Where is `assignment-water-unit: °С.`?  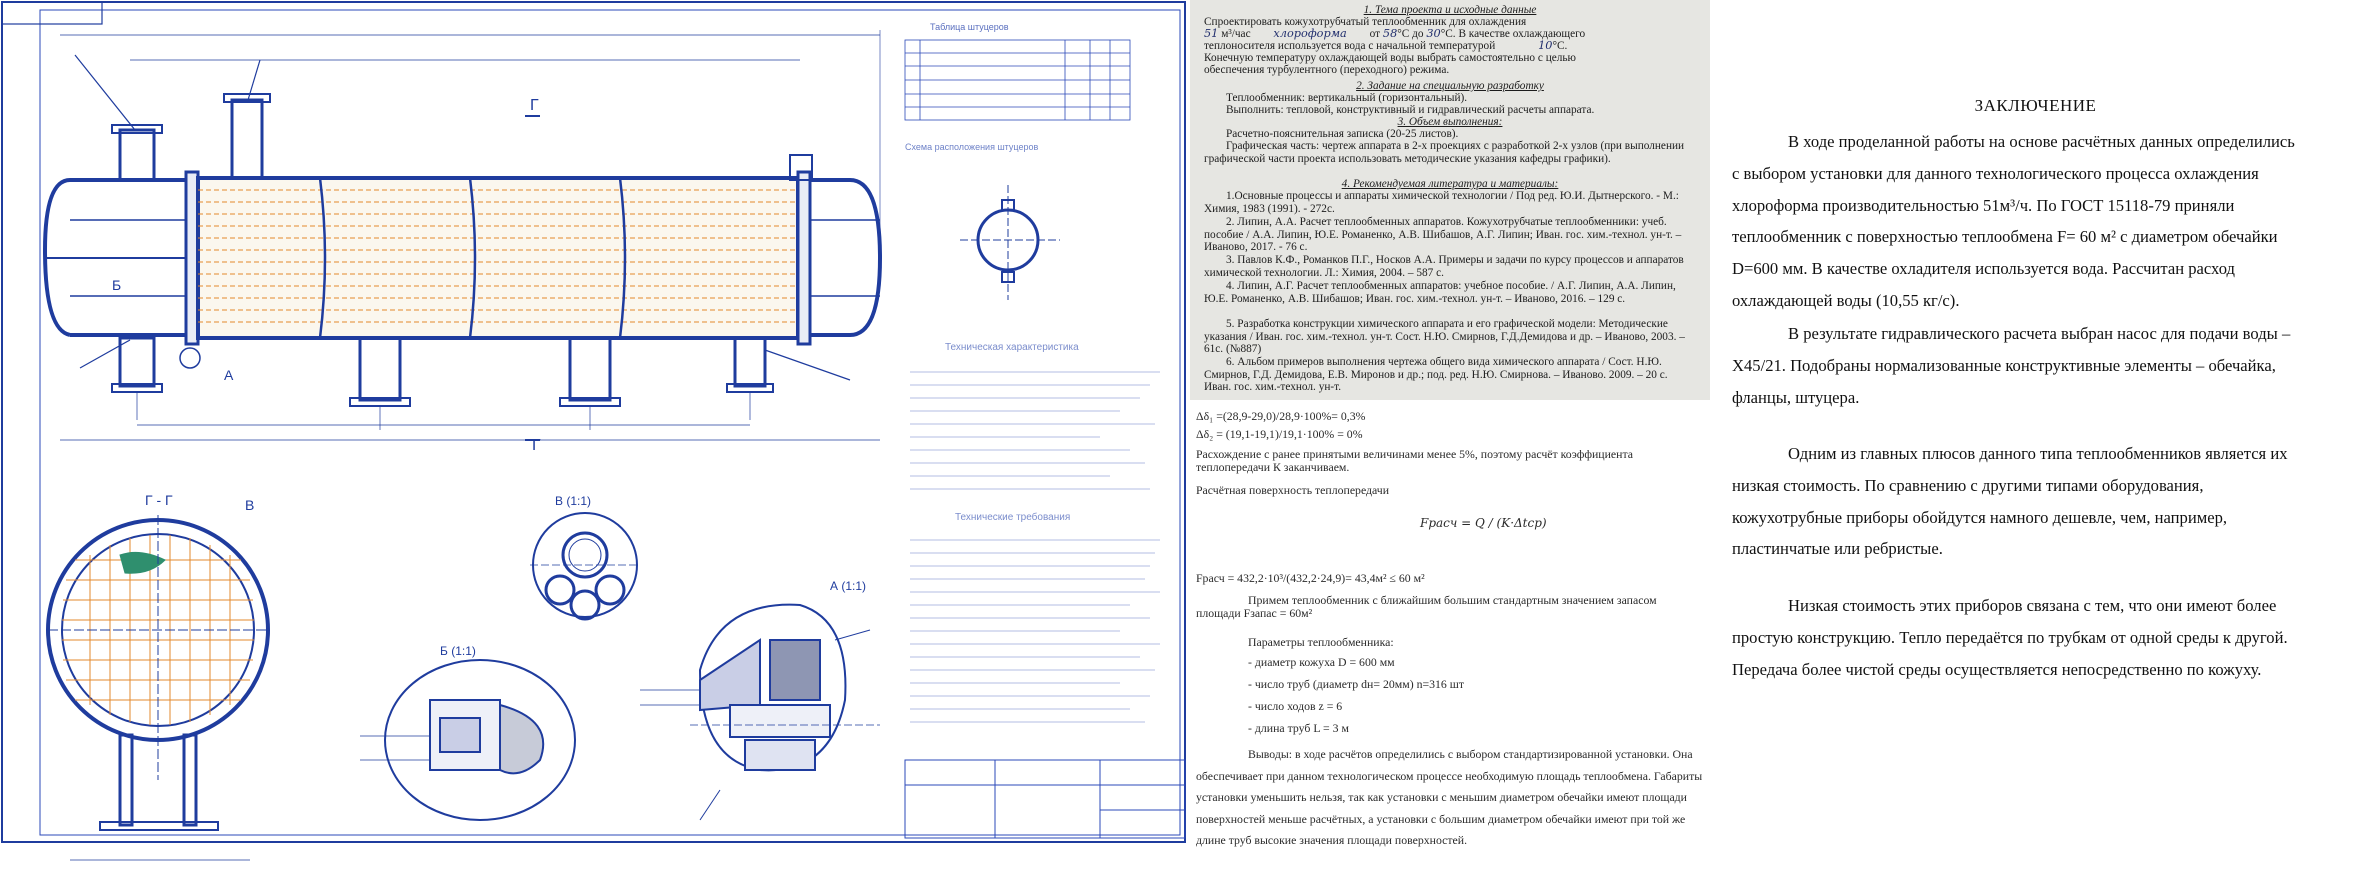 assignment-water-unit: °С. is located at coordinates (1560, 46).